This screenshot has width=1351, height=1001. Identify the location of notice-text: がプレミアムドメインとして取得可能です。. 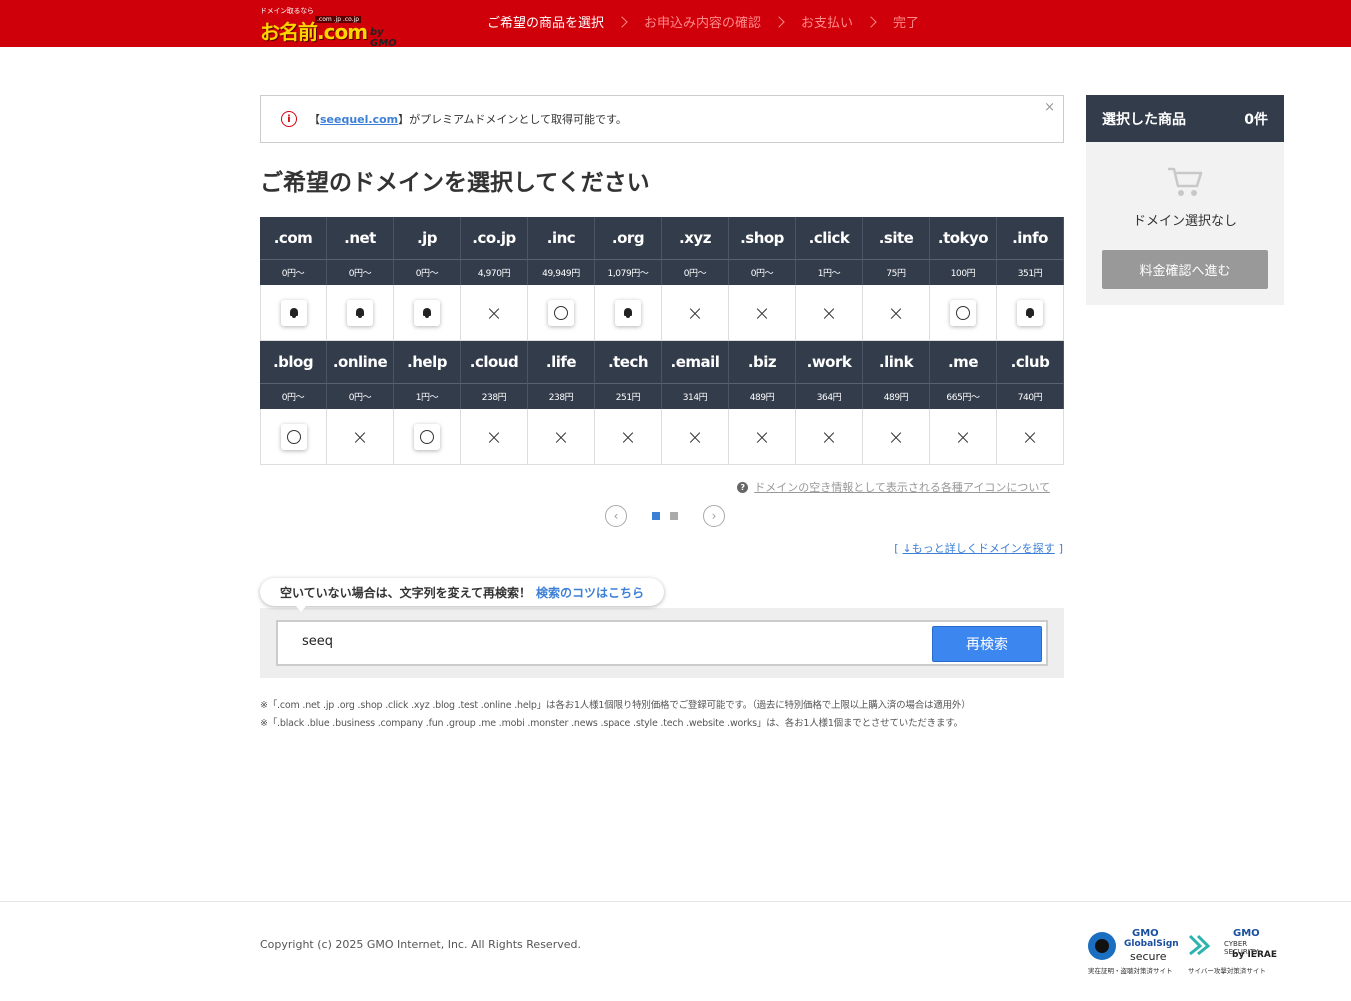
(518, 119).